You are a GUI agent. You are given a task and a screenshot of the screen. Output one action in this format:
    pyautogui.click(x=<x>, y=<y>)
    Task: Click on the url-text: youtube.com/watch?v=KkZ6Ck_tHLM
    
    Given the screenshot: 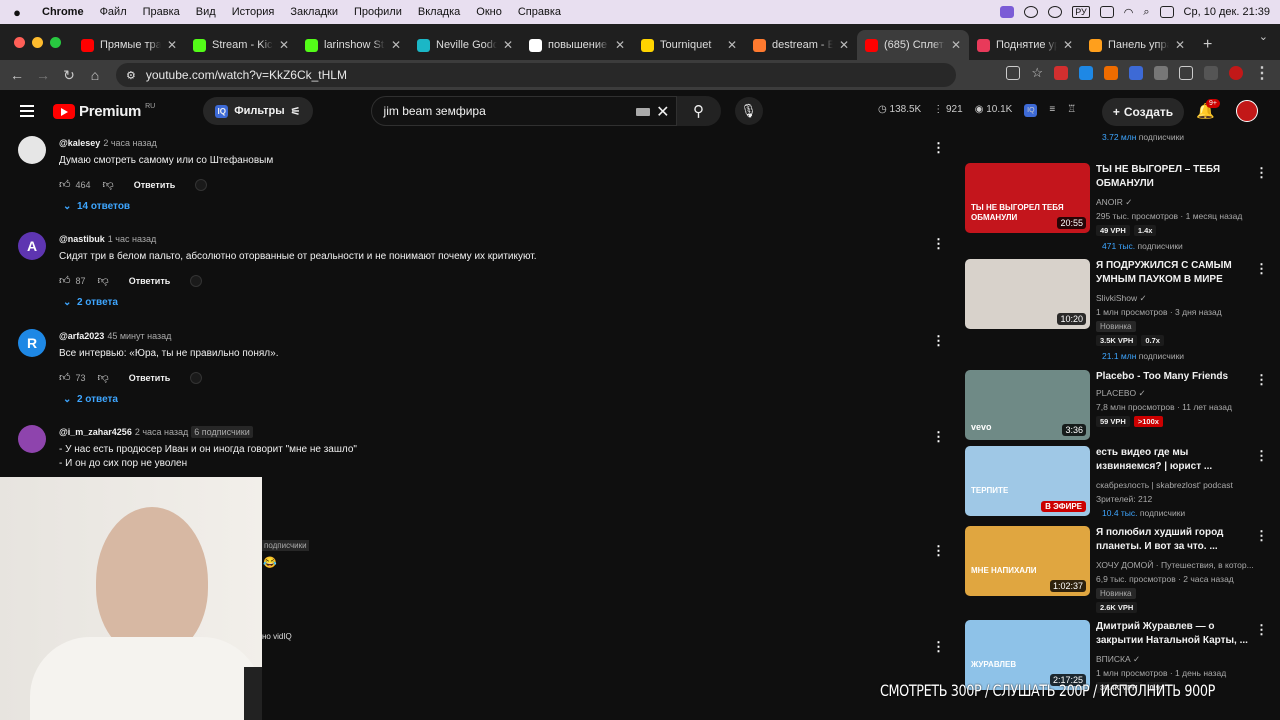 What is the action you would take?
    pyautogui.click(x=246, y=75)
    